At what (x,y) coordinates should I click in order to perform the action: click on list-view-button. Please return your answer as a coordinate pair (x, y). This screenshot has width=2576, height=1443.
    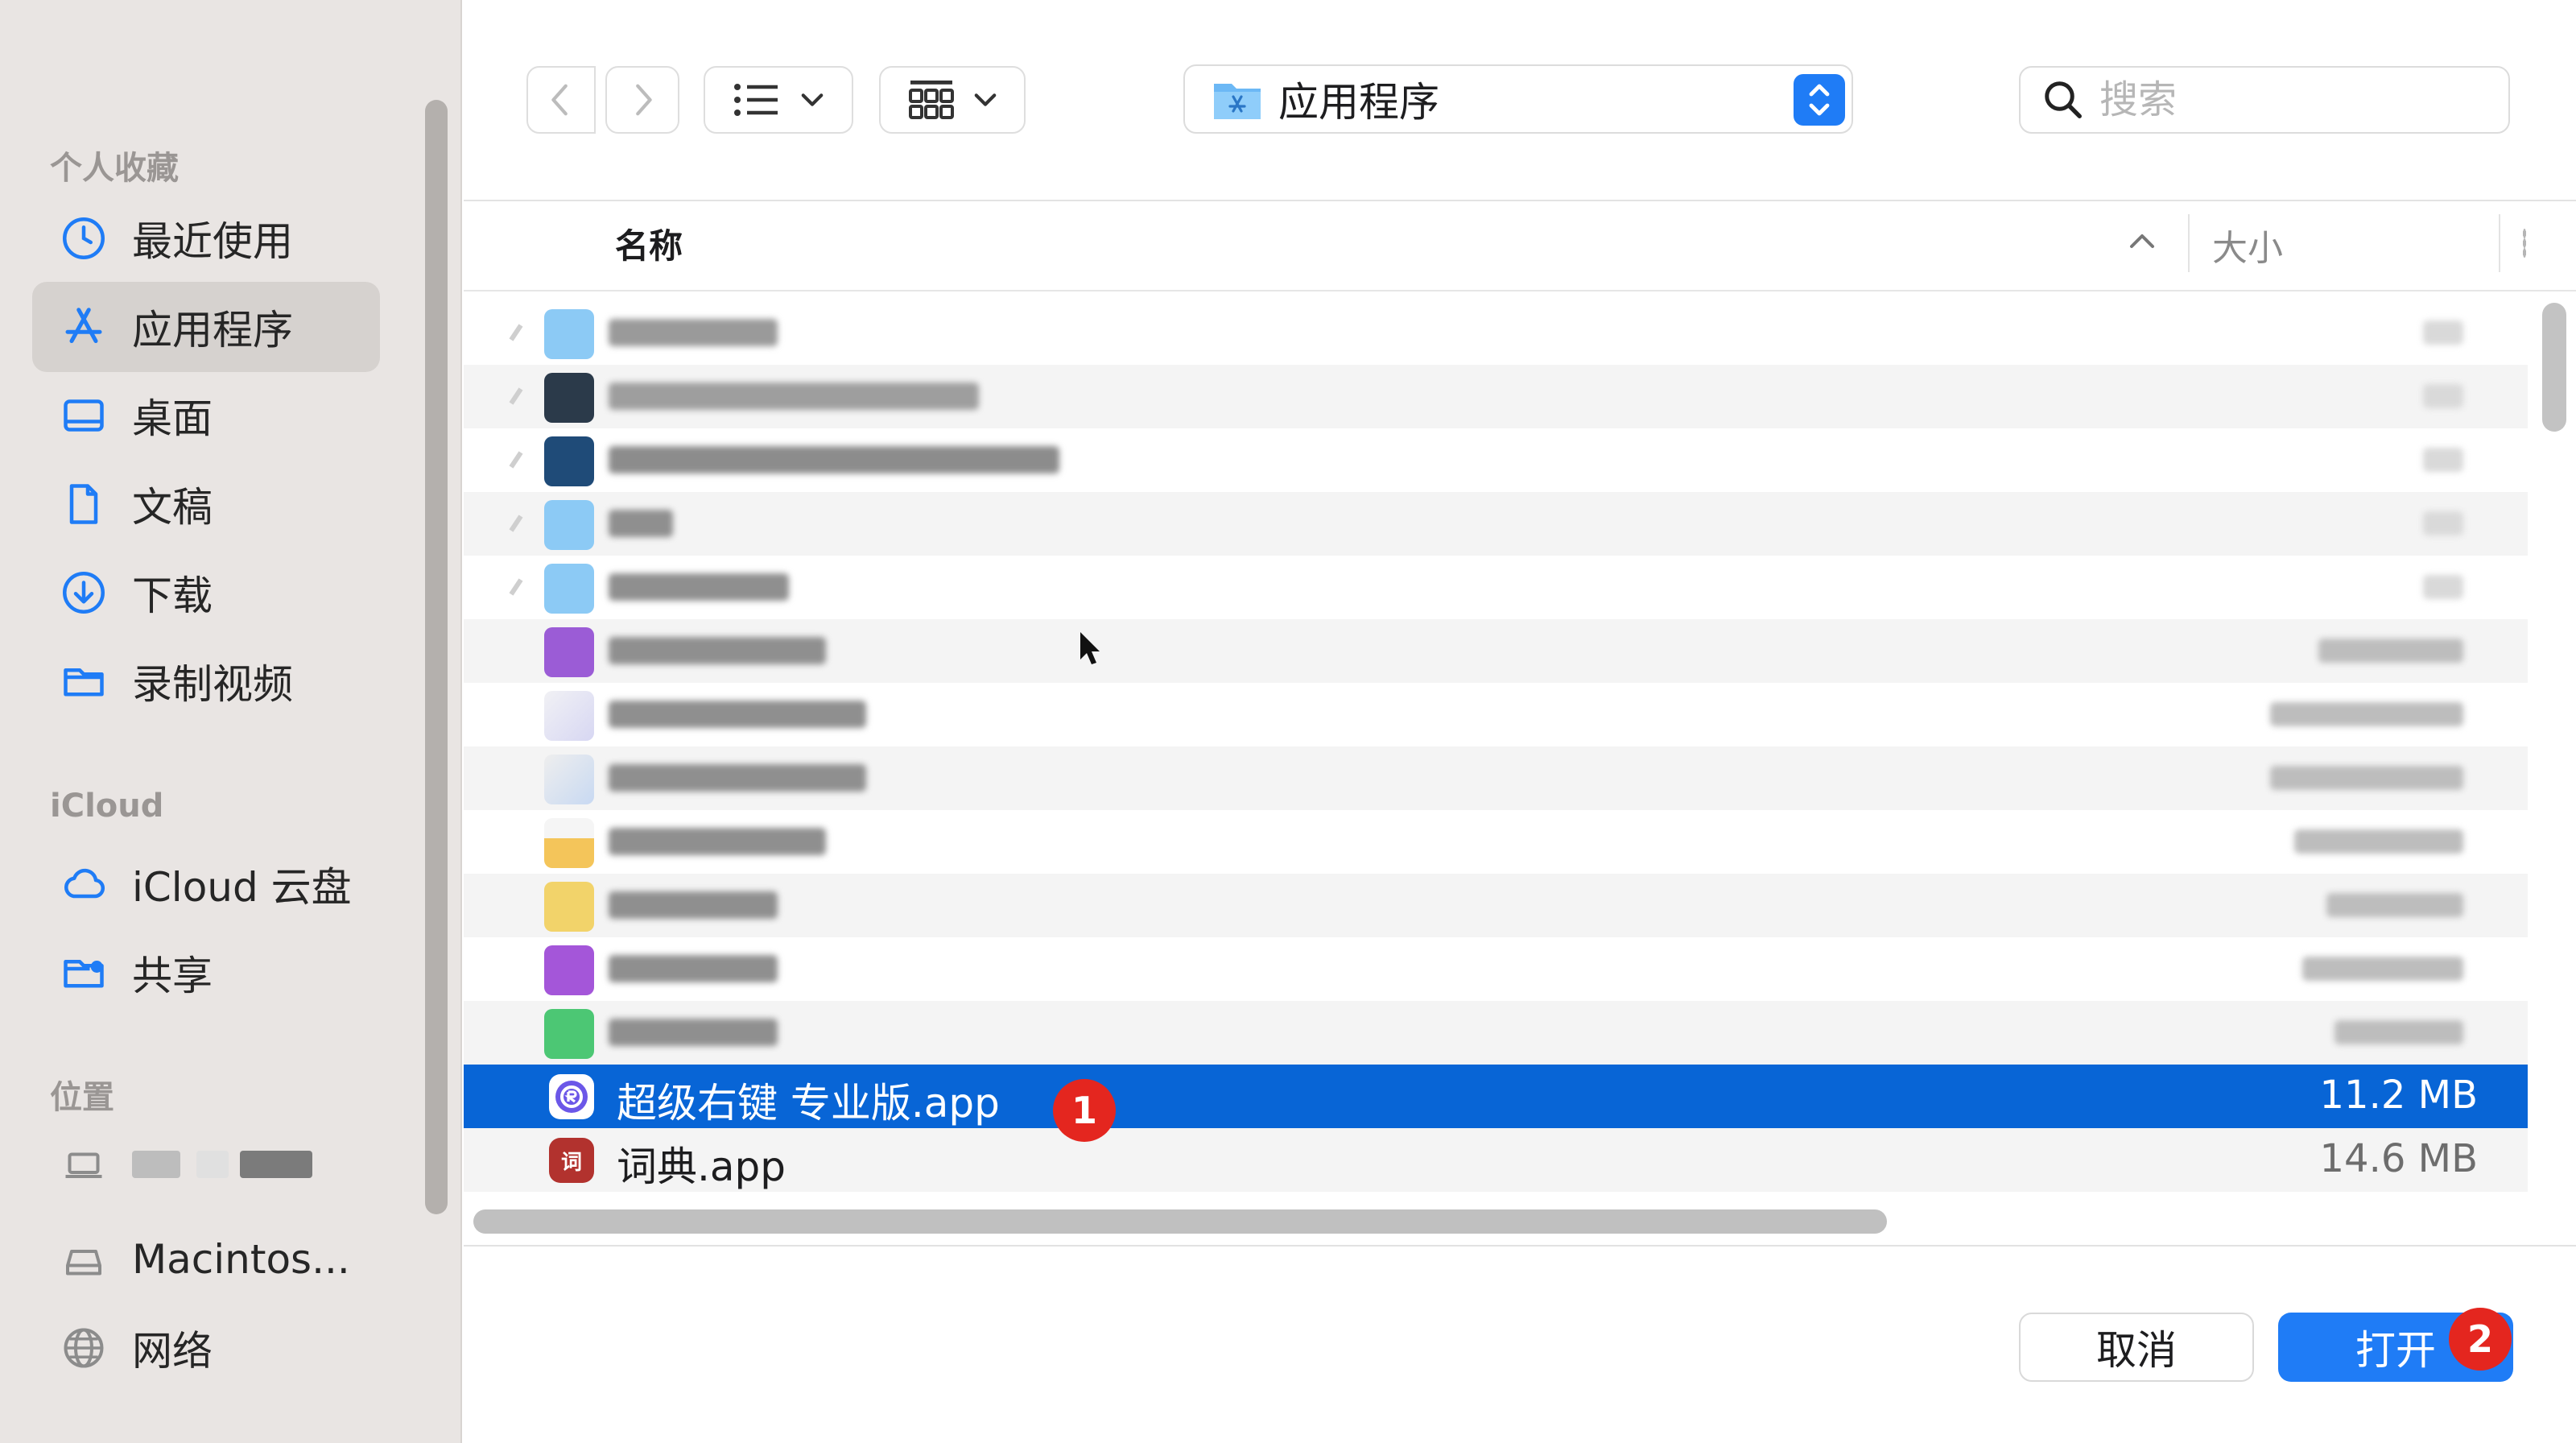
    Looking at the image, I should click on (778, 100).